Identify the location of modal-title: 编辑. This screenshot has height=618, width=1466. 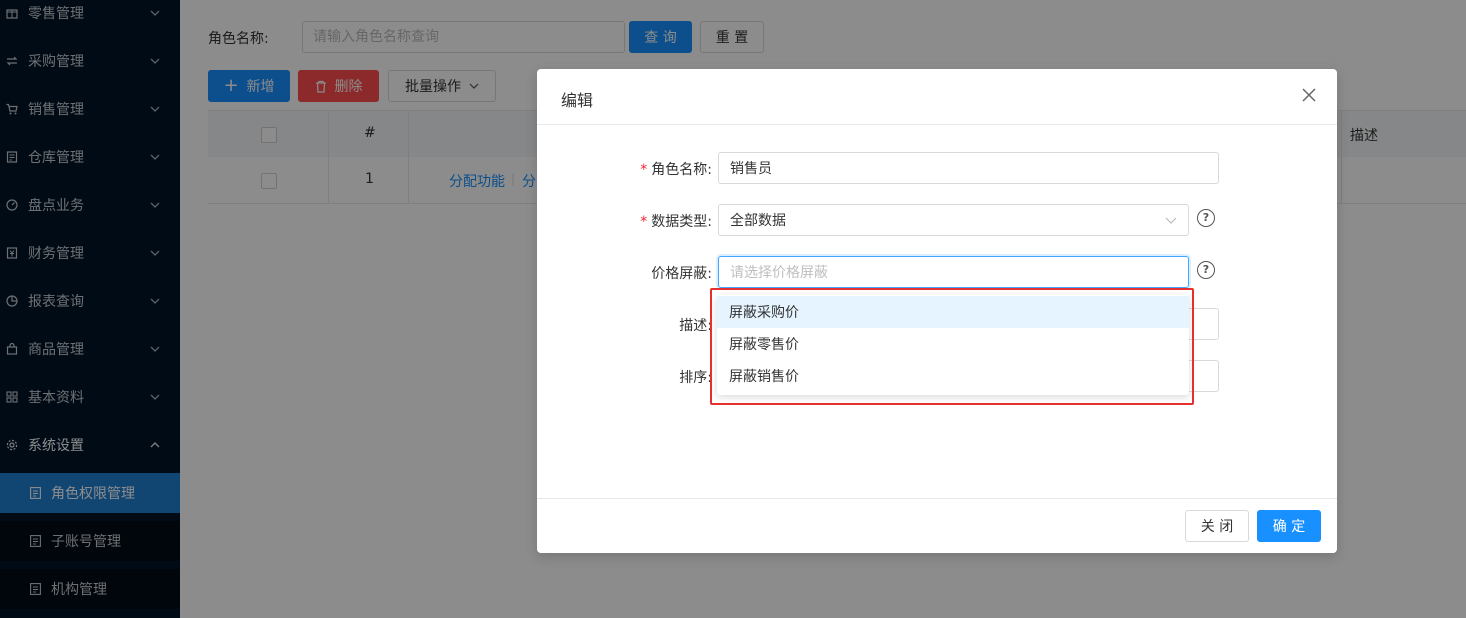
(577, 100).